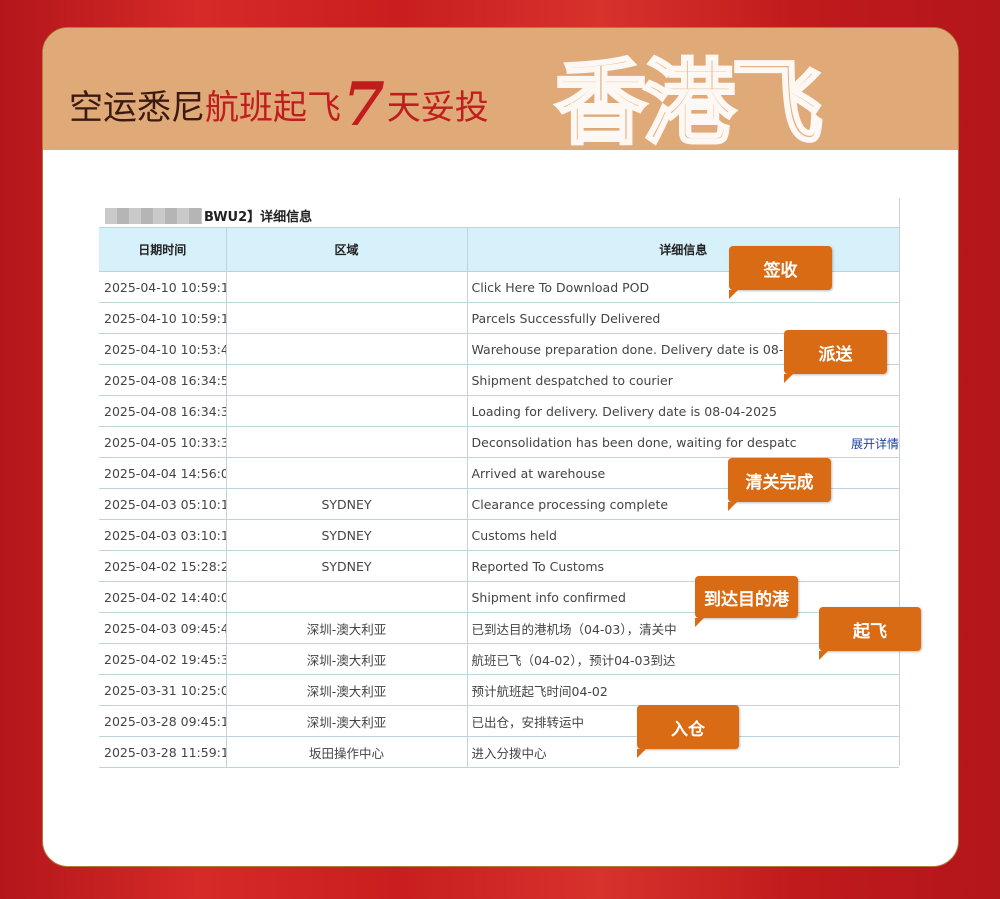 This screenshot has height=899, width=1000. Describe the element at coordinates (509, 753) in the screenshot. I see `cell-detail-text: 进入分拨中心` at that location.